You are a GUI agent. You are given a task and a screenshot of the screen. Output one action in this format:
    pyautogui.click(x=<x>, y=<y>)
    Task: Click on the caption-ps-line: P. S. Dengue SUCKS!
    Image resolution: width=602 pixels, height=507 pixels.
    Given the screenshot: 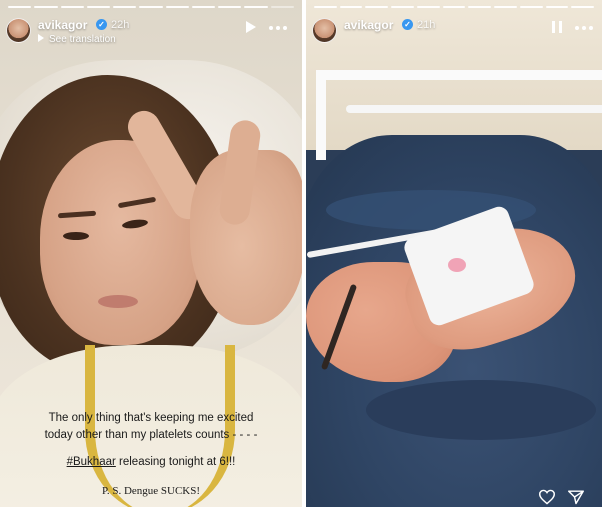 What is the action you would take?
    pyautogui.click(x=151, y=491)
    